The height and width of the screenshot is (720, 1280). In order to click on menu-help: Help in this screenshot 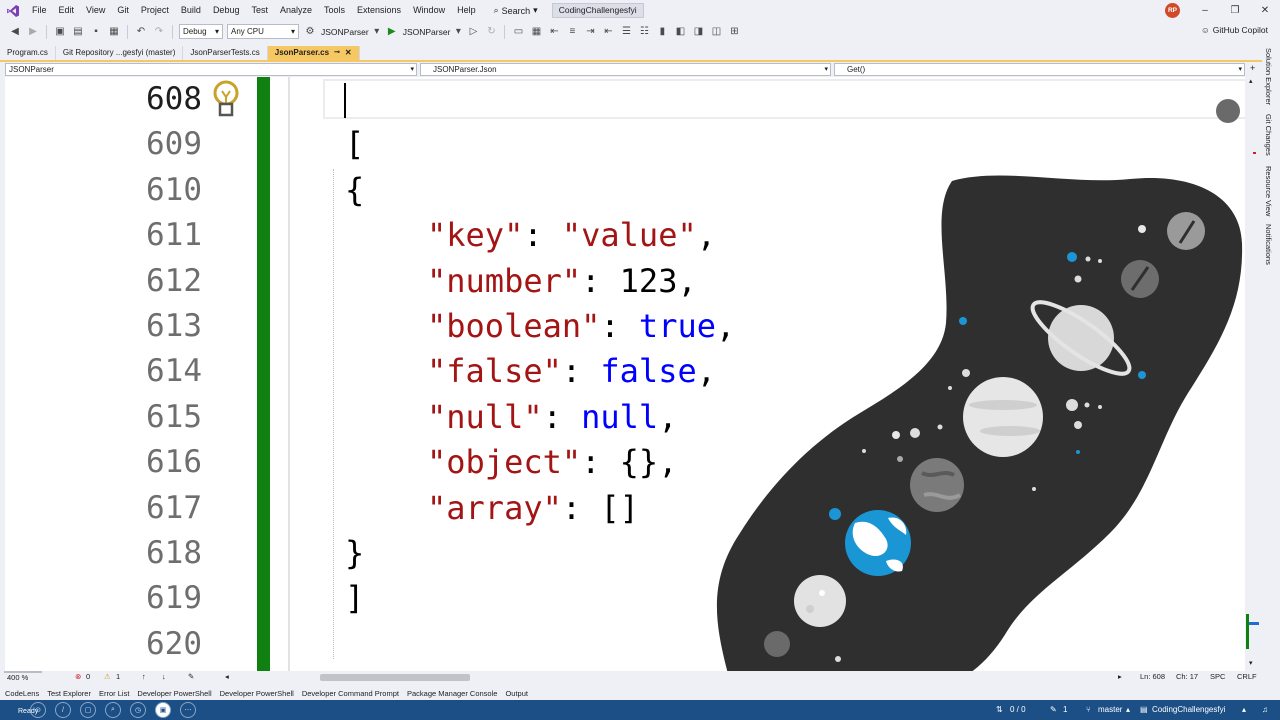, I will do `click(466, 10)`.